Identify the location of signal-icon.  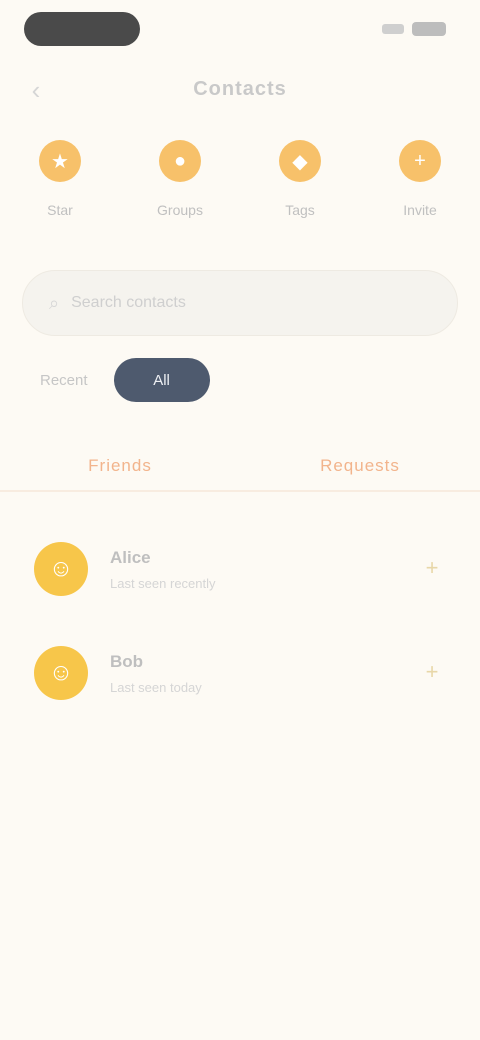
(393, 29).